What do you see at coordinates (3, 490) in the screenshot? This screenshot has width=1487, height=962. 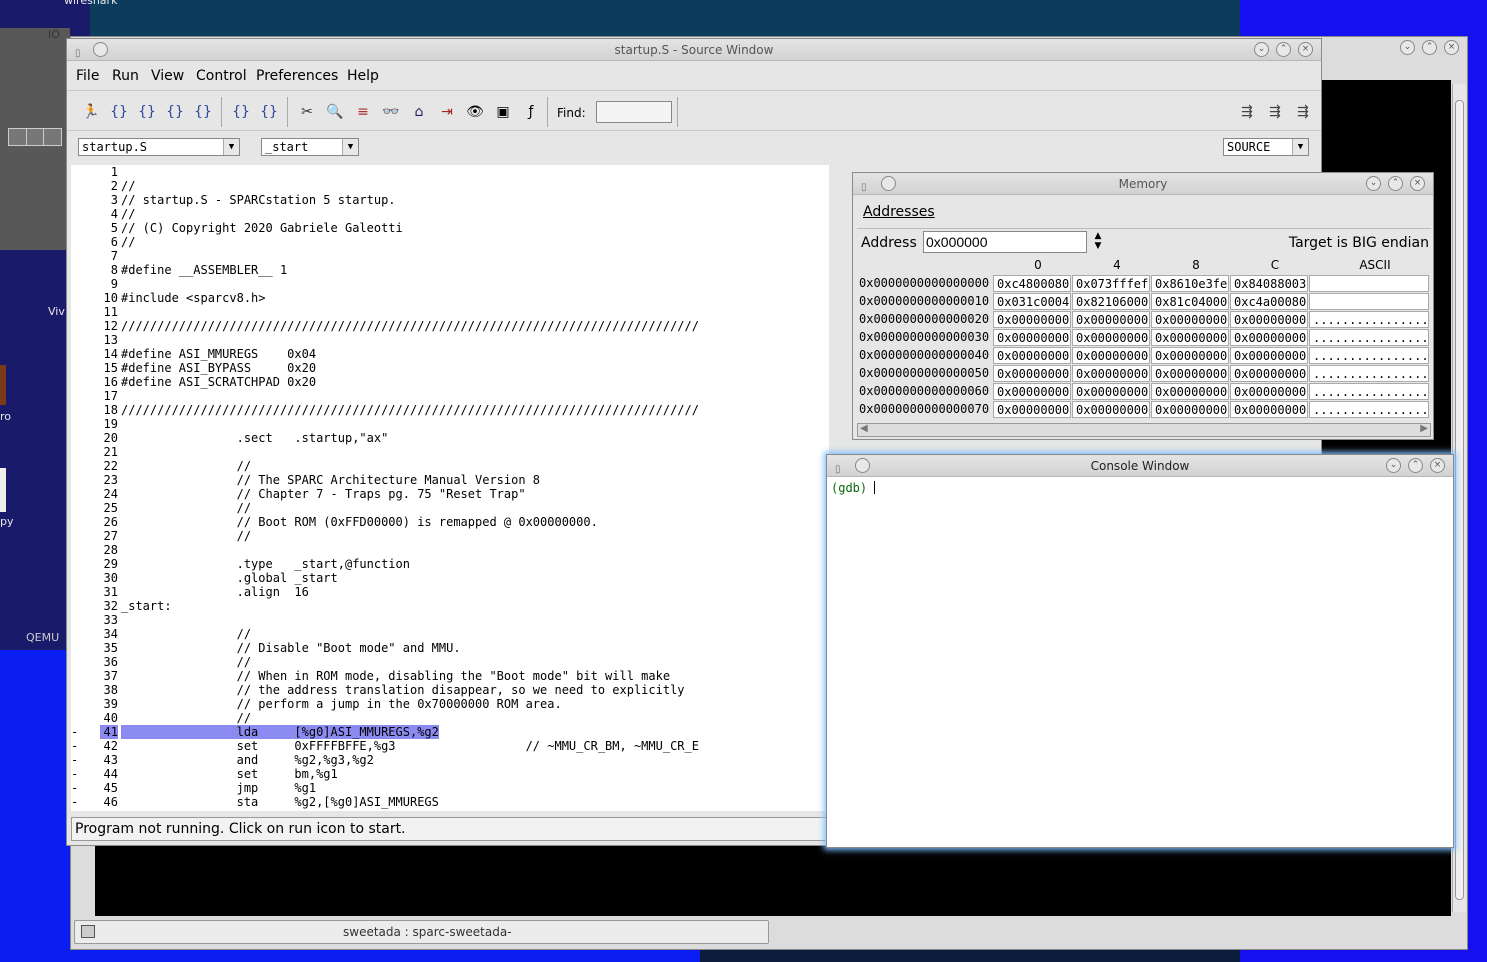 I see `document-icon` at bounding box center [3, 490].